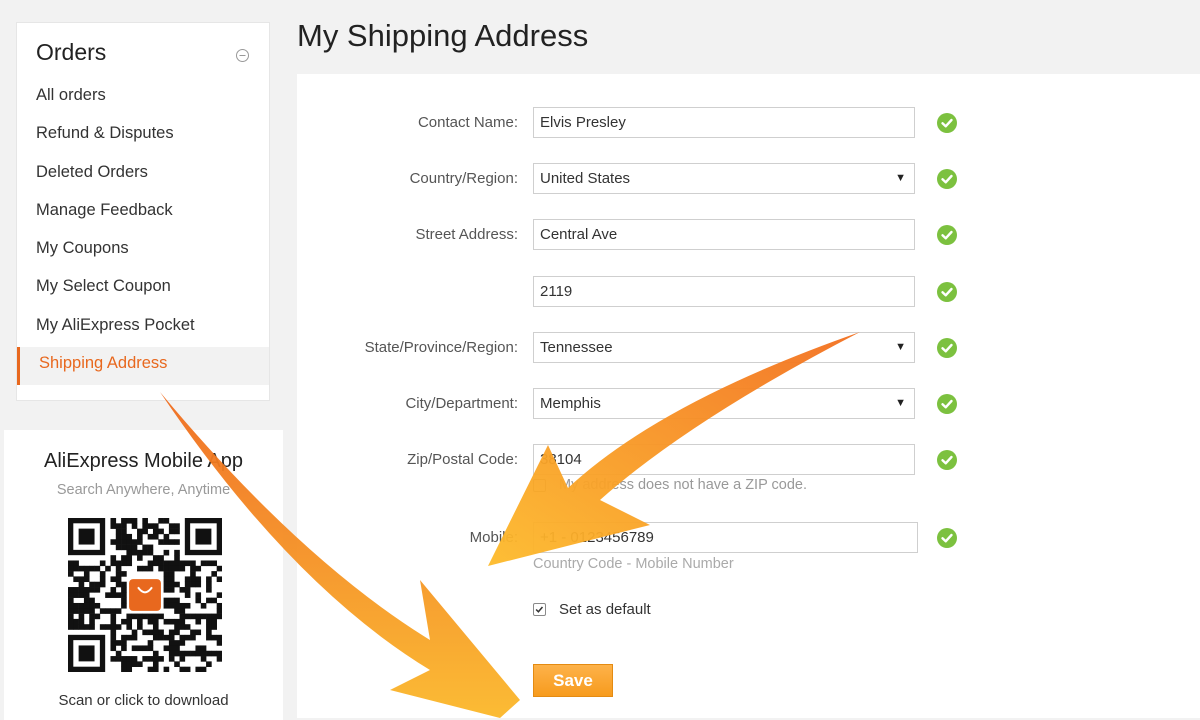 The width and height of the screenshot is (1200, 720). What do you see at coordinates (463, 178) in the screenshot?
I see `country-label: Country/Region:` at bounding box center [463, 178].